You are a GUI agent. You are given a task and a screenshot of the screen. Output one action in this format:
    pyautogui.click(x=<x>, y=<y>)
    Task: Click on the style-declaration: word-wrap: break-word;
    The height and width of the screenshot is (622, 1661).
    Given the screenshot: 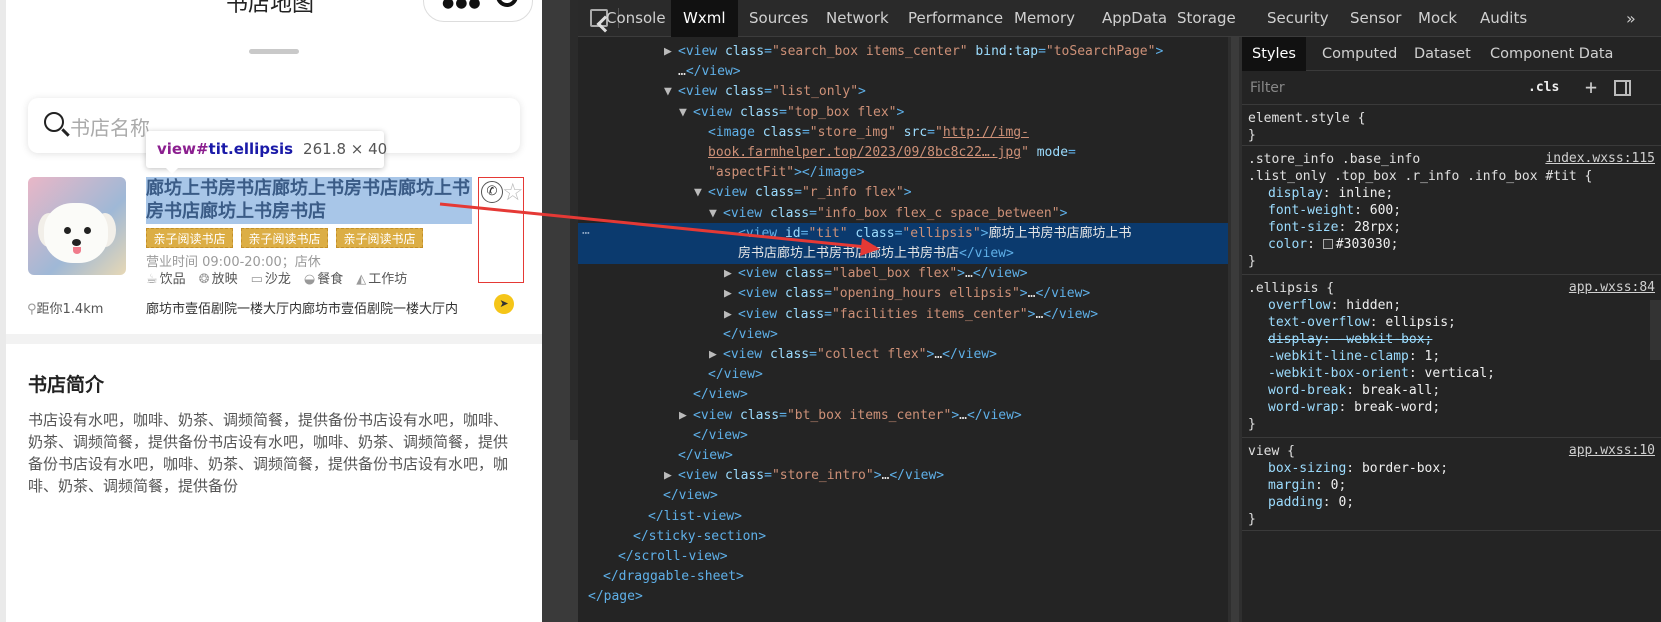 What is the action you would take?
    pyautogui.click(x=1354, y=407)
    